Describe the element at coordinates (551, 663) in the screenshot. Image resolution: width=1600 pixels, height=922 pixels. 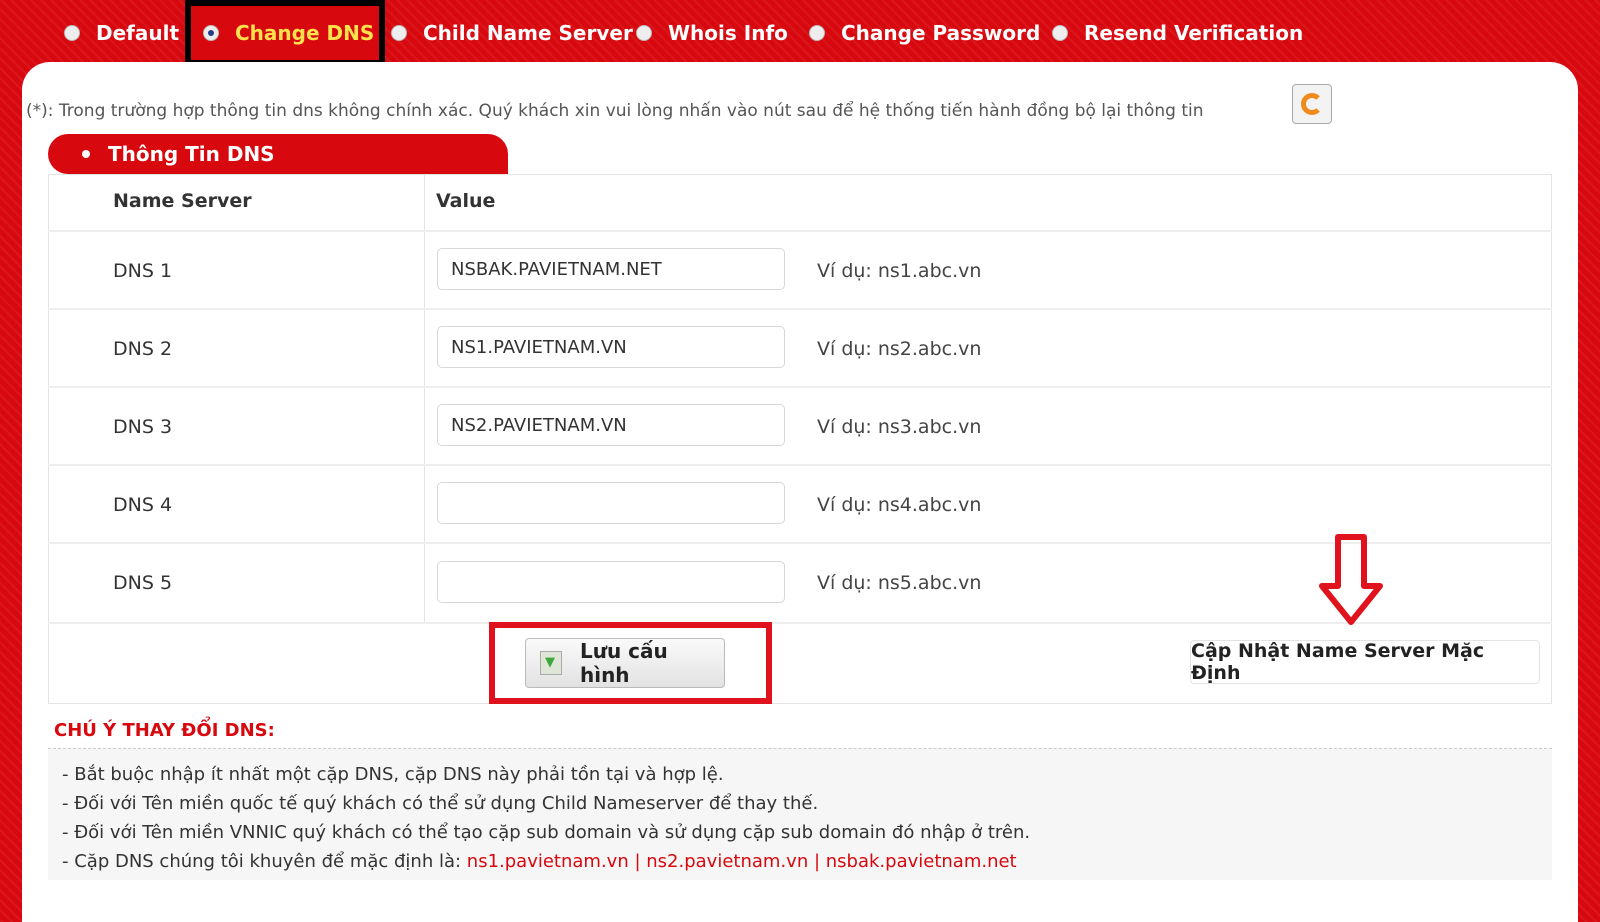
I see `save-icon` at that location.